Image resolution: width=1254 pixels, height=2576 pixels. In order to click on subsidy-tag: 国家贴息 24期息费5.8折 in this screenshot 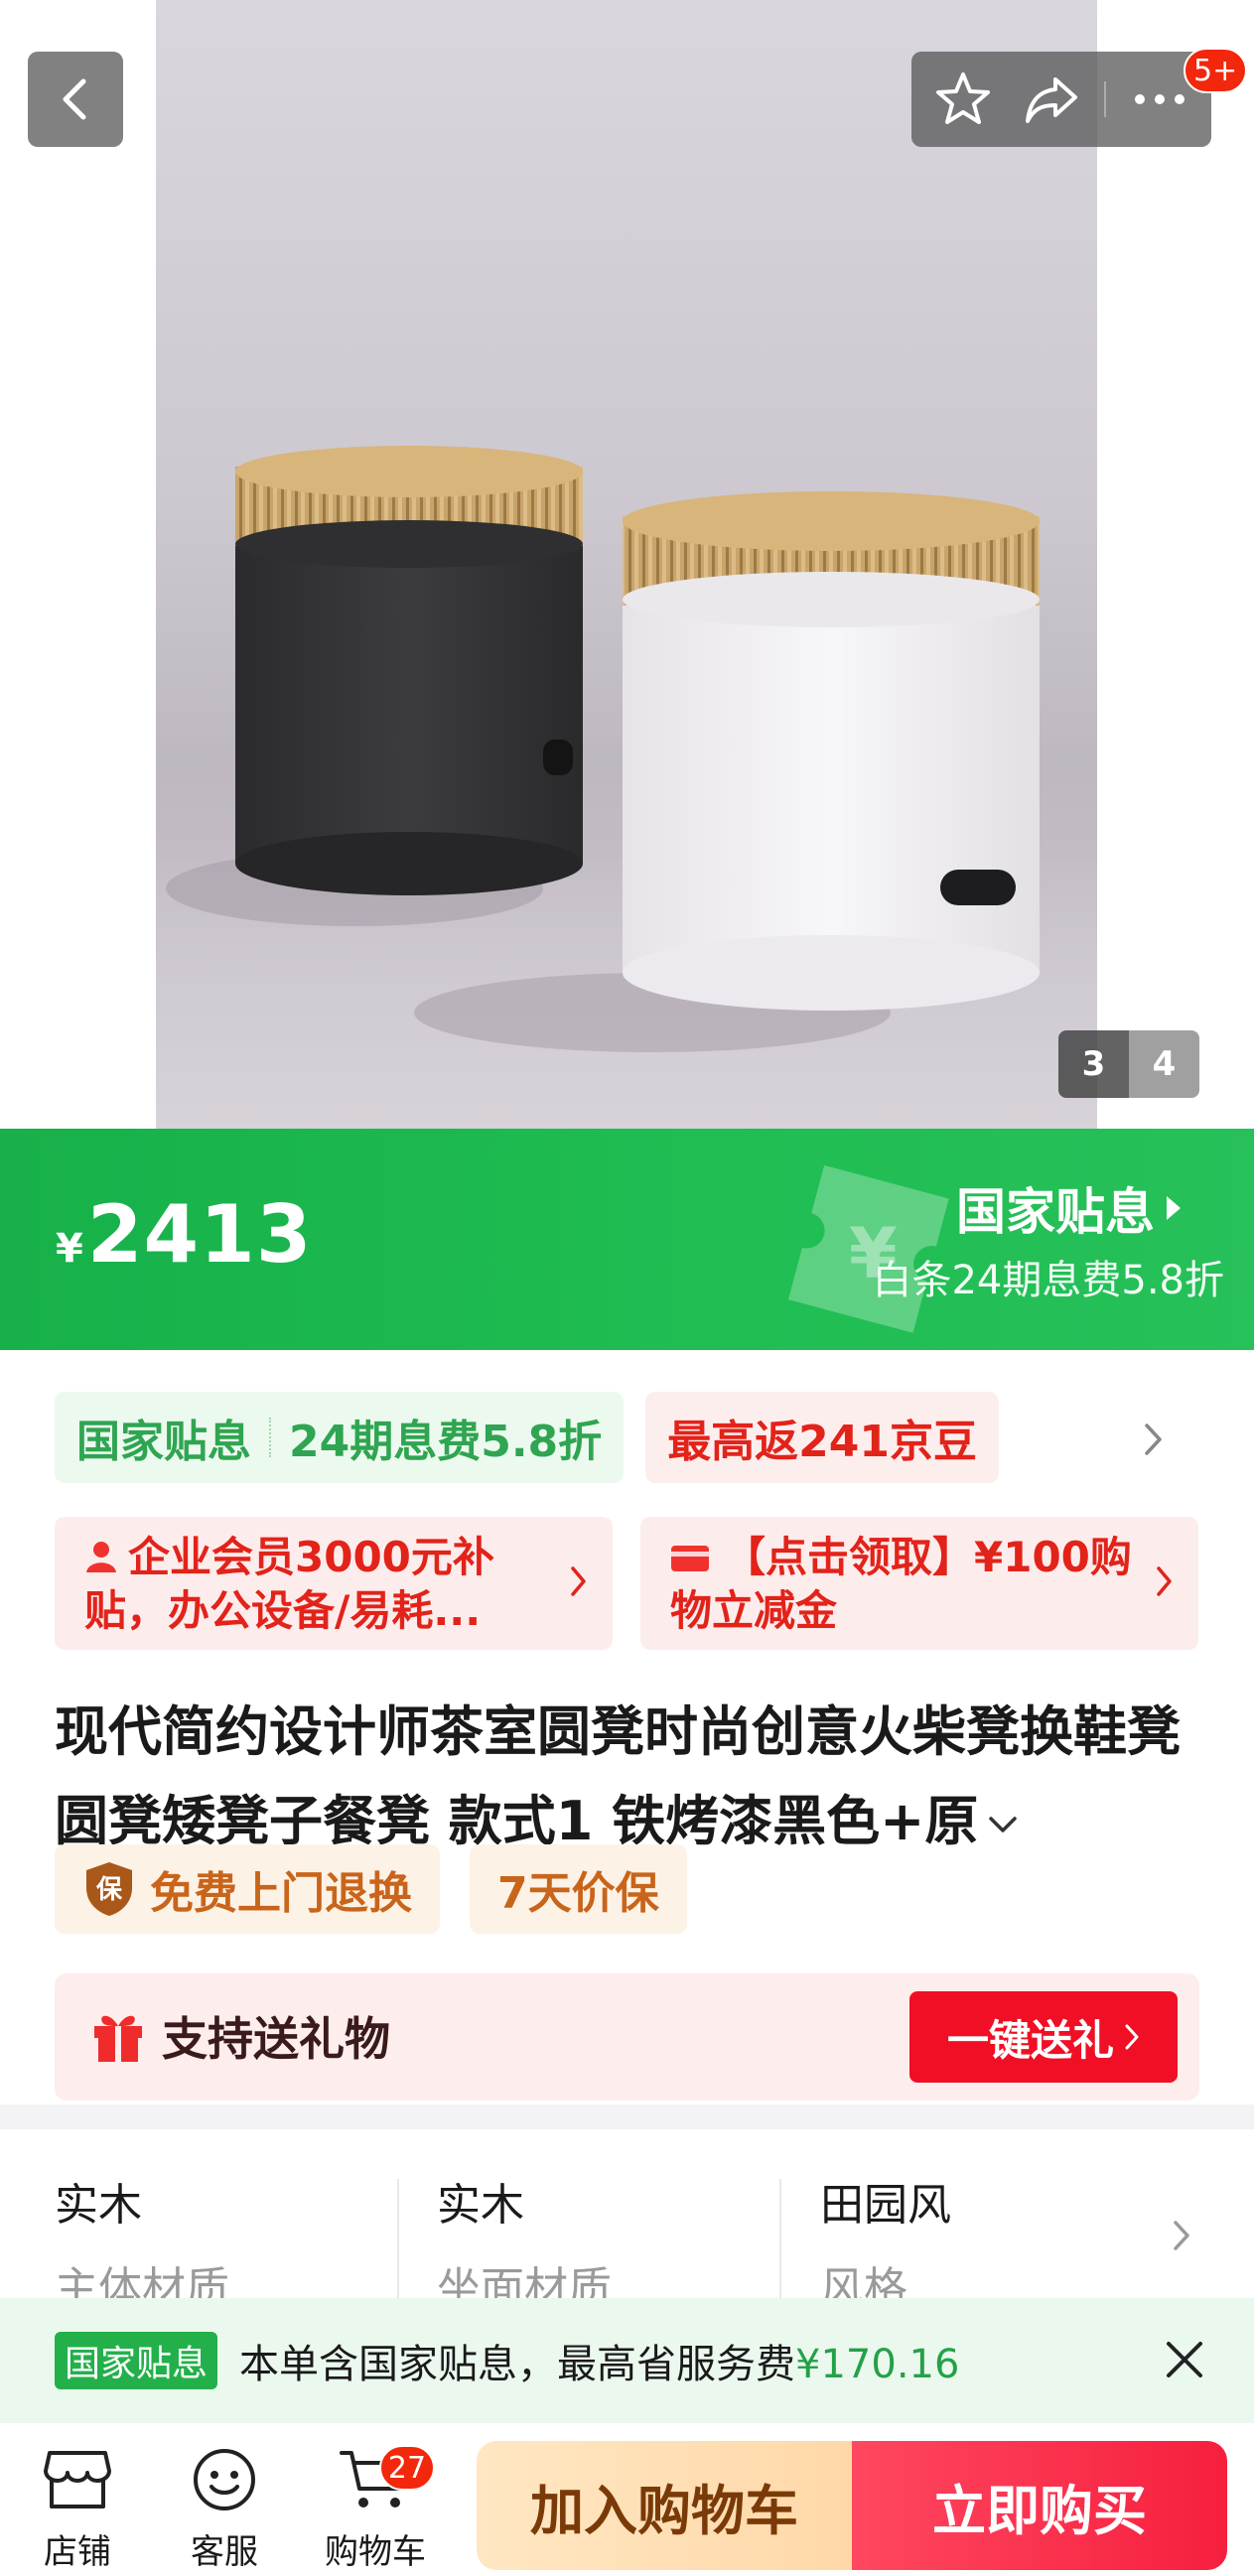, I will do `click(340, 1438)`.